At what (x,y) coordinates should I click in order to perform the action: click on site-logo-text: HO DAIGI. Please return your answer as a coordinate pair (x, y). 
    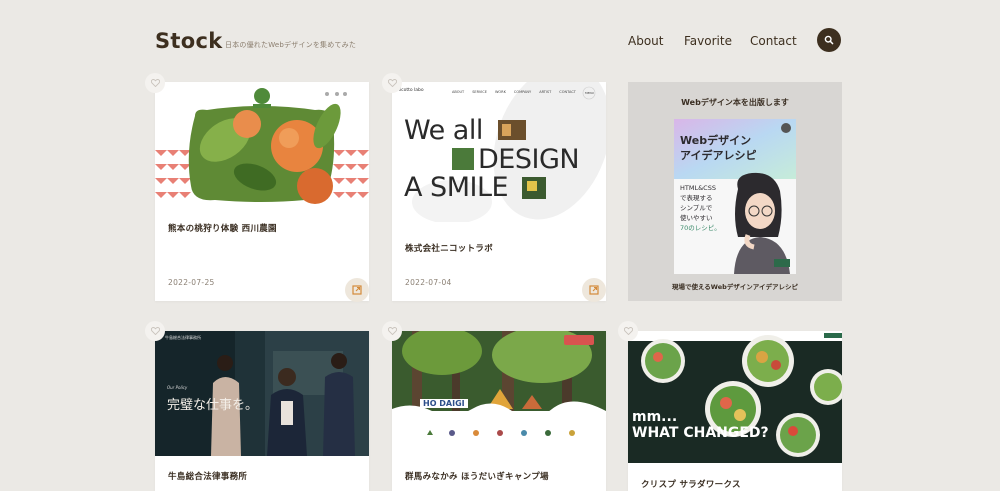
    Looking at the image, I should click on (444, 403).